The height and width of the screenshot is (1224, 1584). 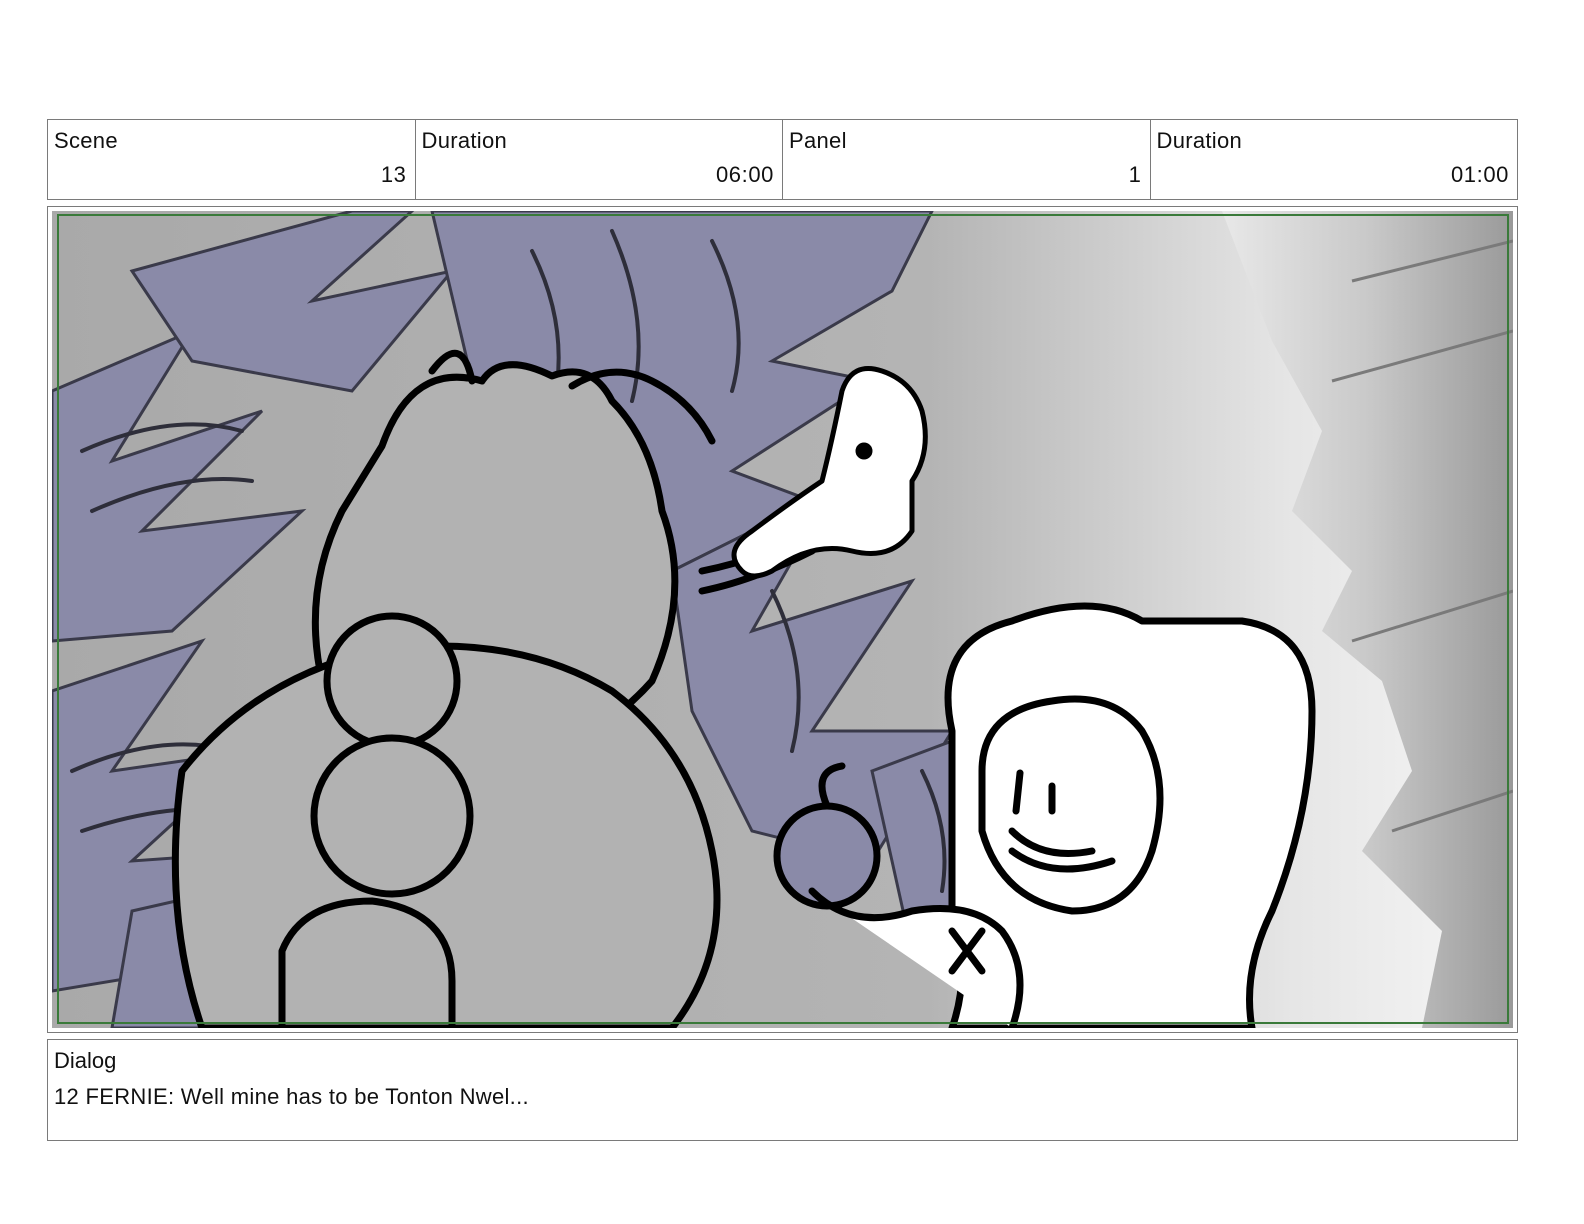 I want to click on scene-number: 13, so click(x=393, y=174).